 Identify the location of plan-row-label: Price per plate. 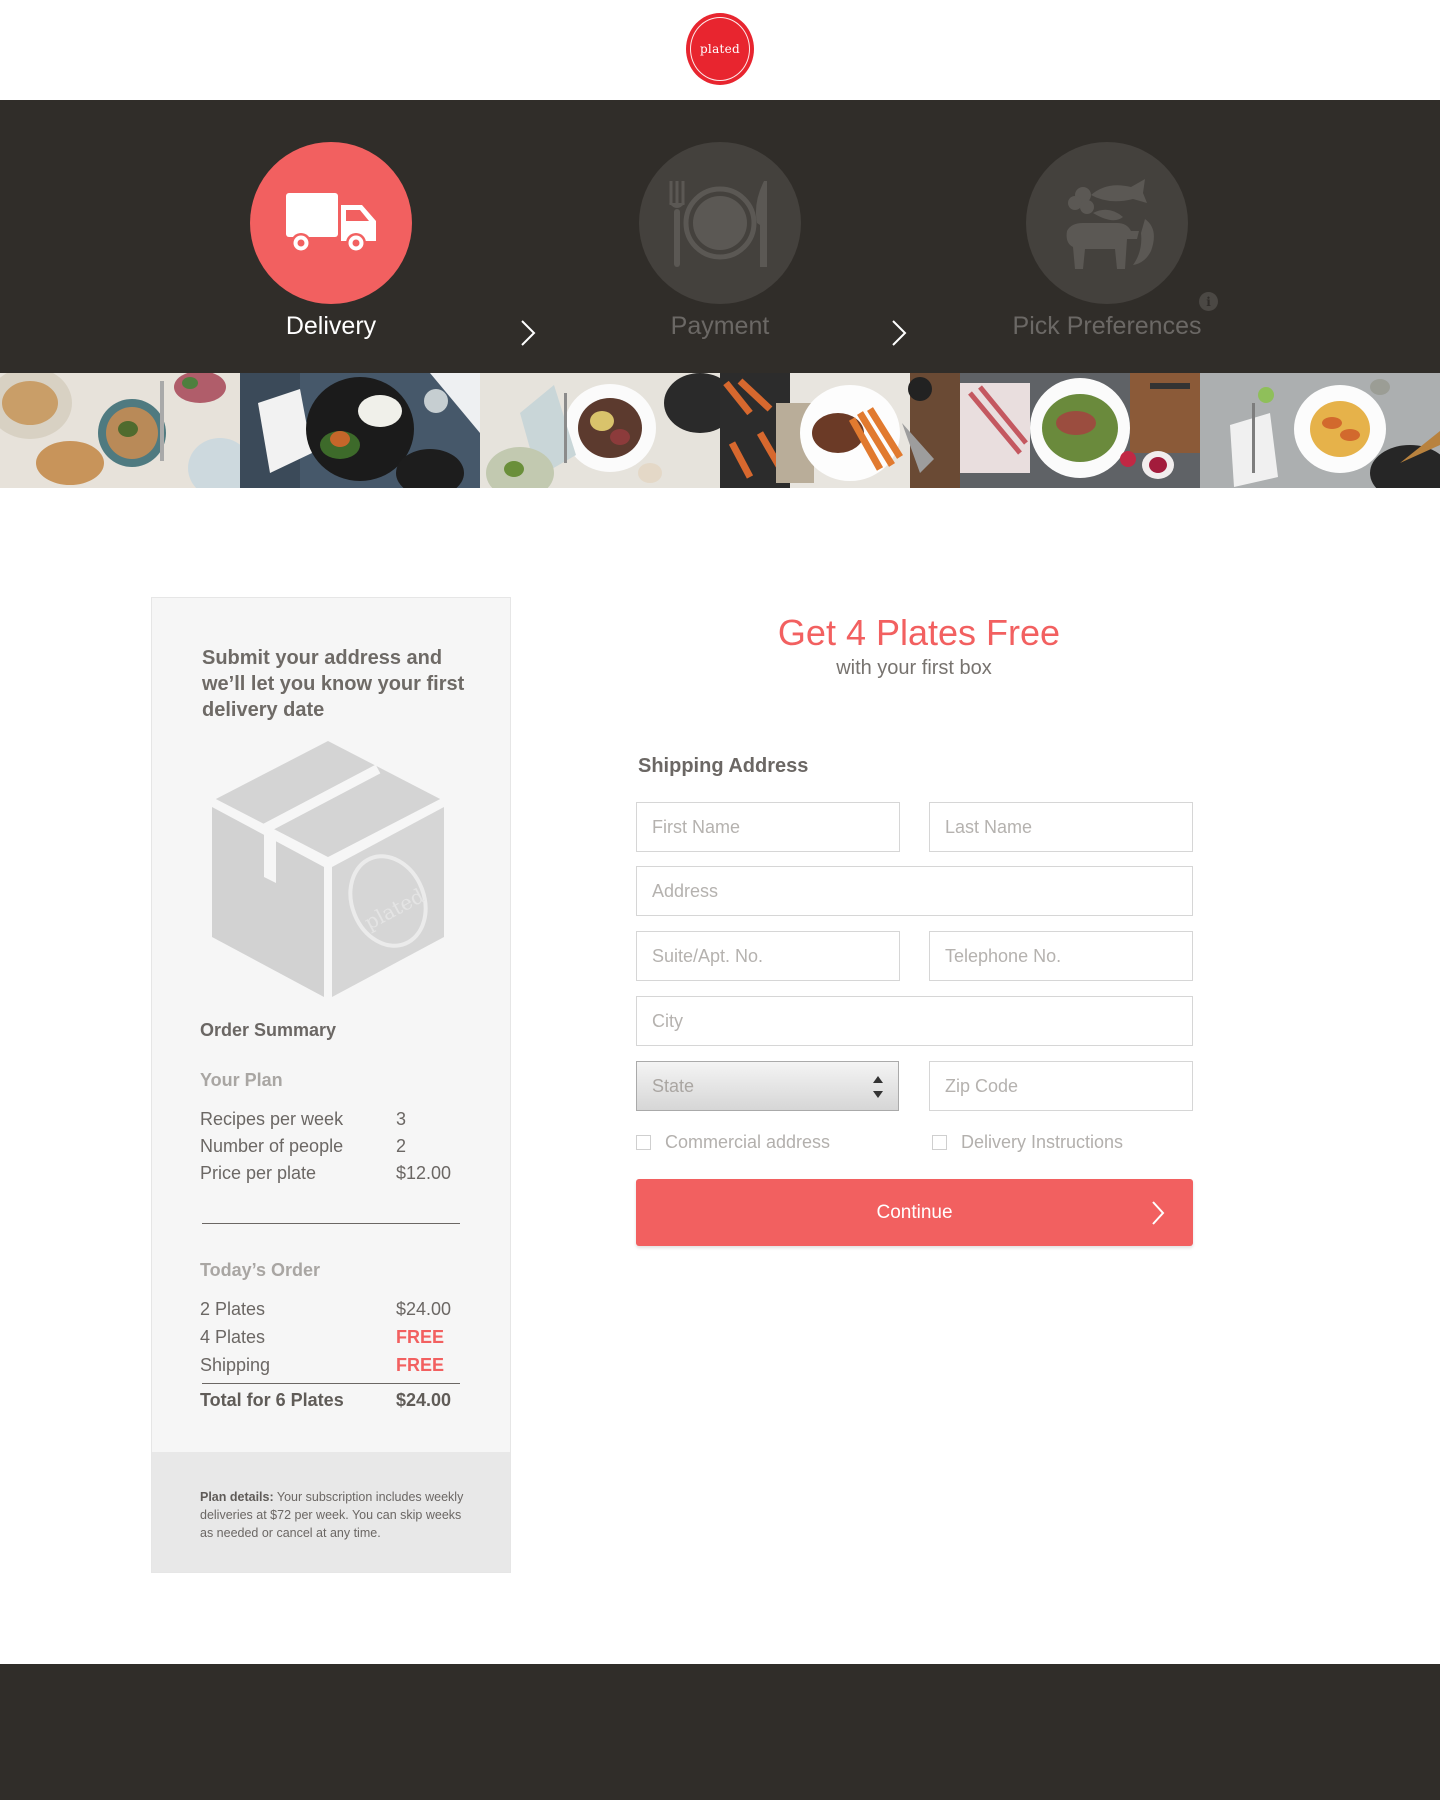
(258, 1173).